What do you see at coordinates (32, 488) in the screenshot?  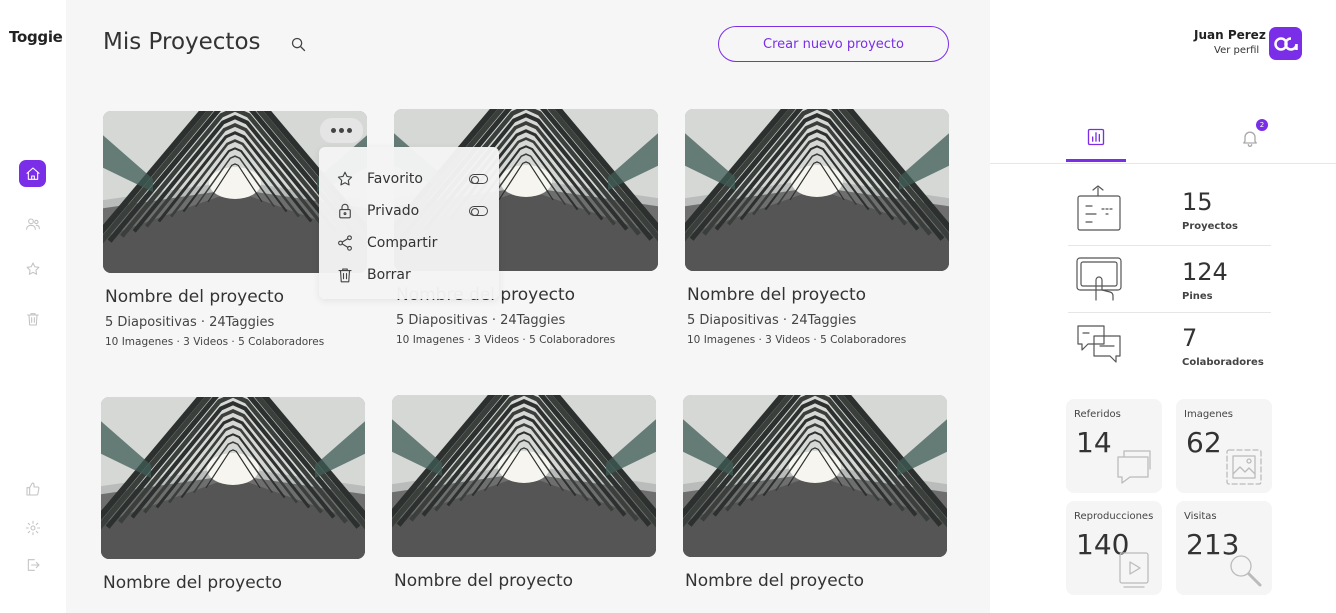 I see `thumbs-up-icon` at bounding box center [32, 488].